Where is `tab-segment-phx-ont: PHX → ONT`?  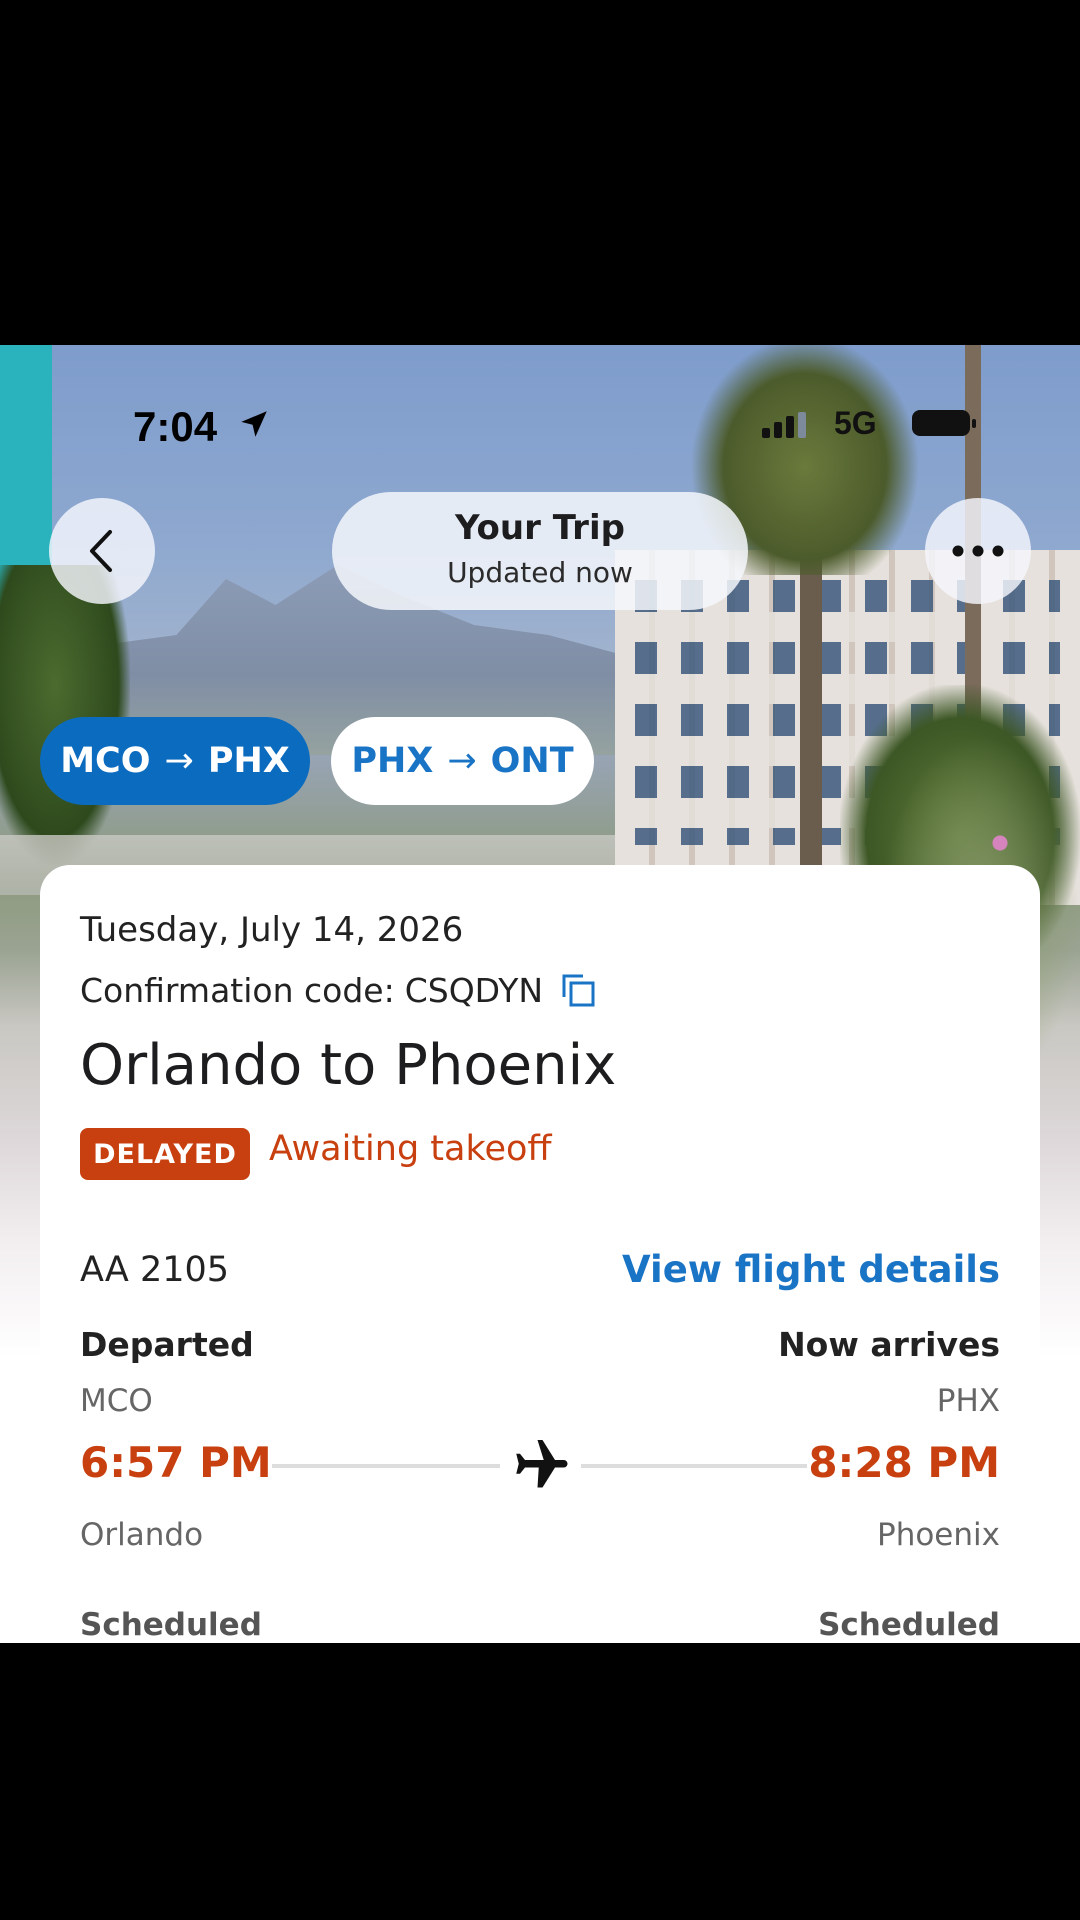 tab-segment-phx-ont: PHX → ONT is located at coordinates (462, 761).